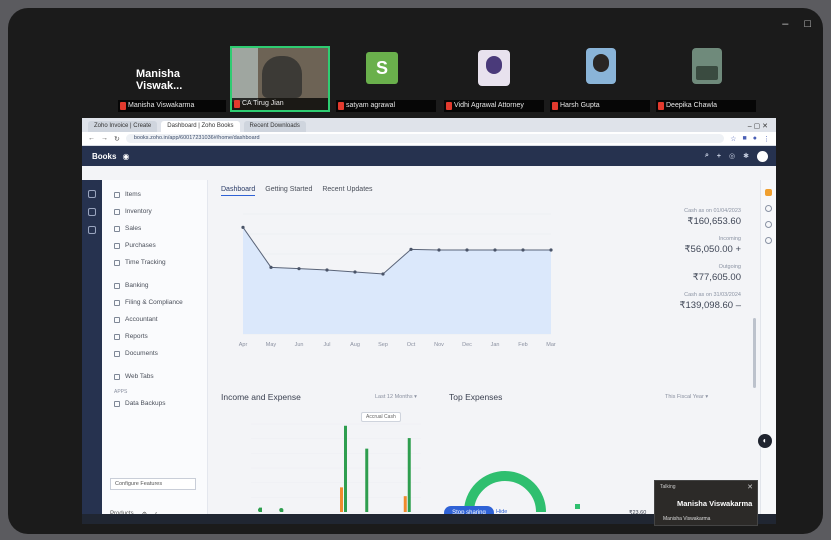 The image size is (831, 540). Describe the element at coordinates (140, 245) in the screenshot. I see `sidebar-item-label: Purchases` at that location.